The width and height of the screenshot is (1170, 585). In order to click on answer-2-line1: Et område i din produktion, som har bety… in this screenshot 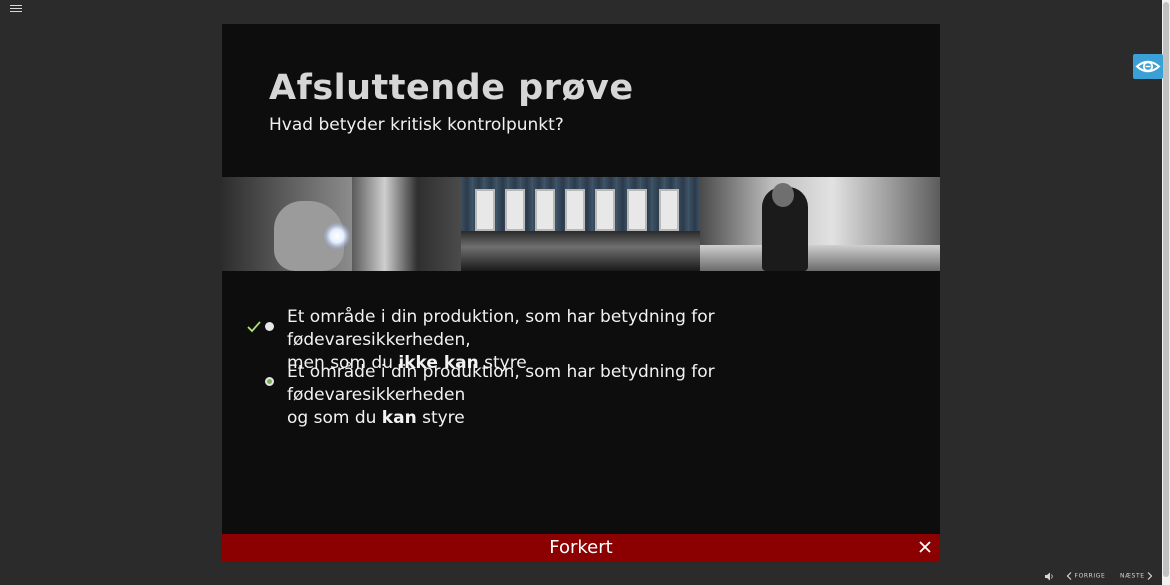, I will do `click(501, 383)`.